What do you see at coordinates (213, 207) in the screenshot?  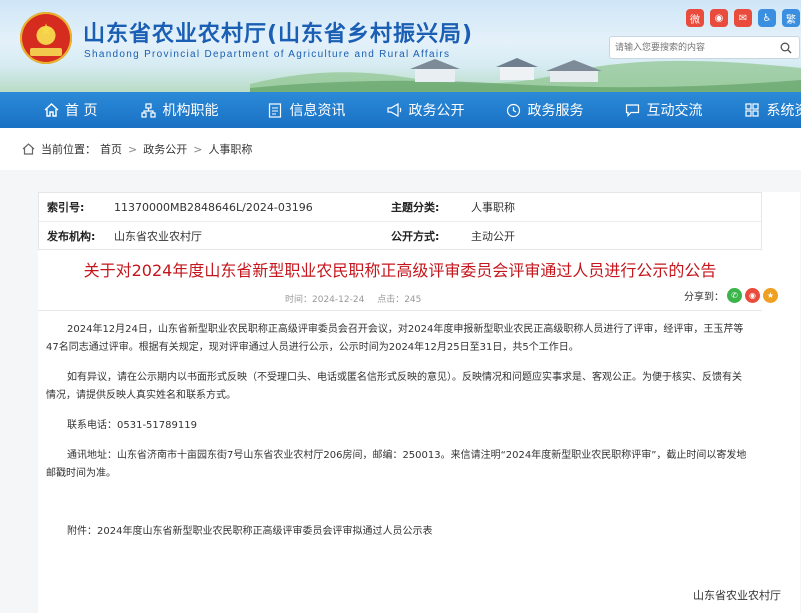 I see `index-value: 11370000MB2848646L/2024-03196` at bounding box center [213, 207].